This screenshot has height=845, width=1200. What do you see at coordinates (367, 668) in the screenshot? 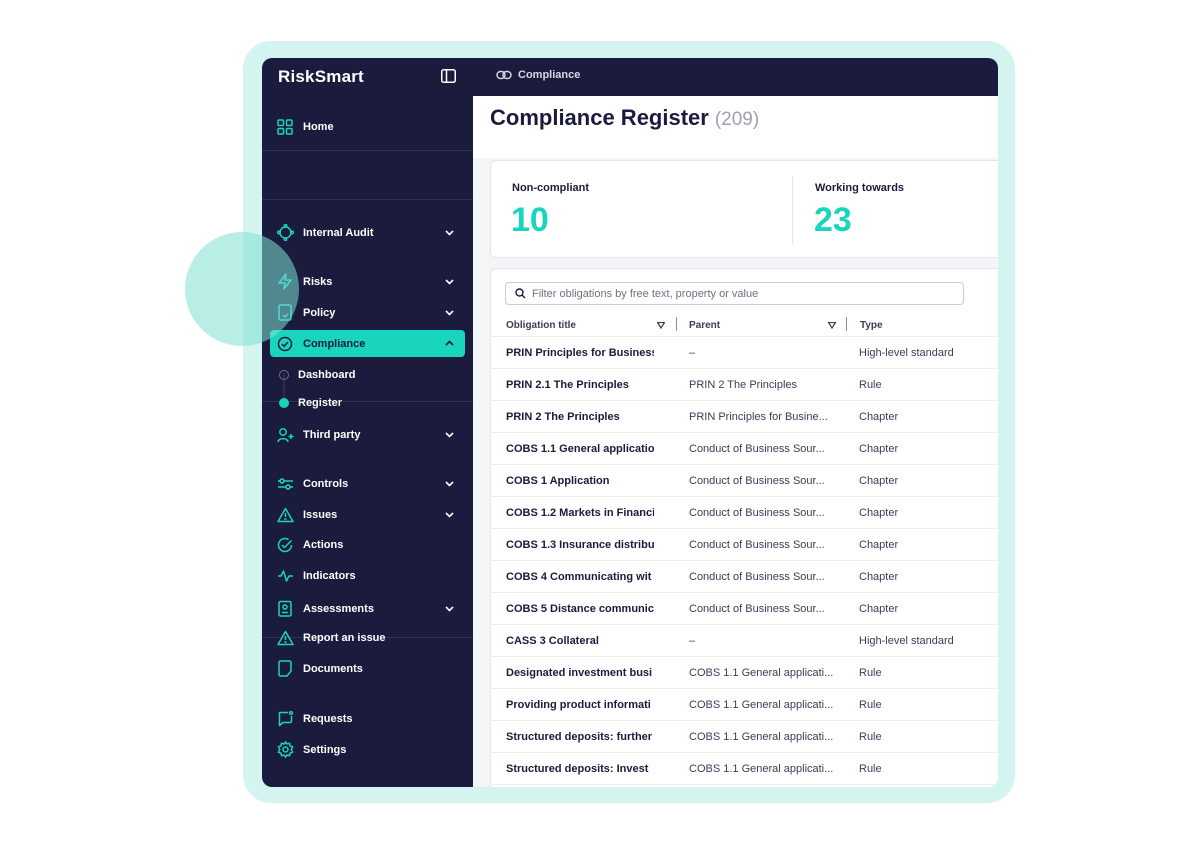
I see `sidebar-item-documents: Documents` at bounding box center [367, 668].